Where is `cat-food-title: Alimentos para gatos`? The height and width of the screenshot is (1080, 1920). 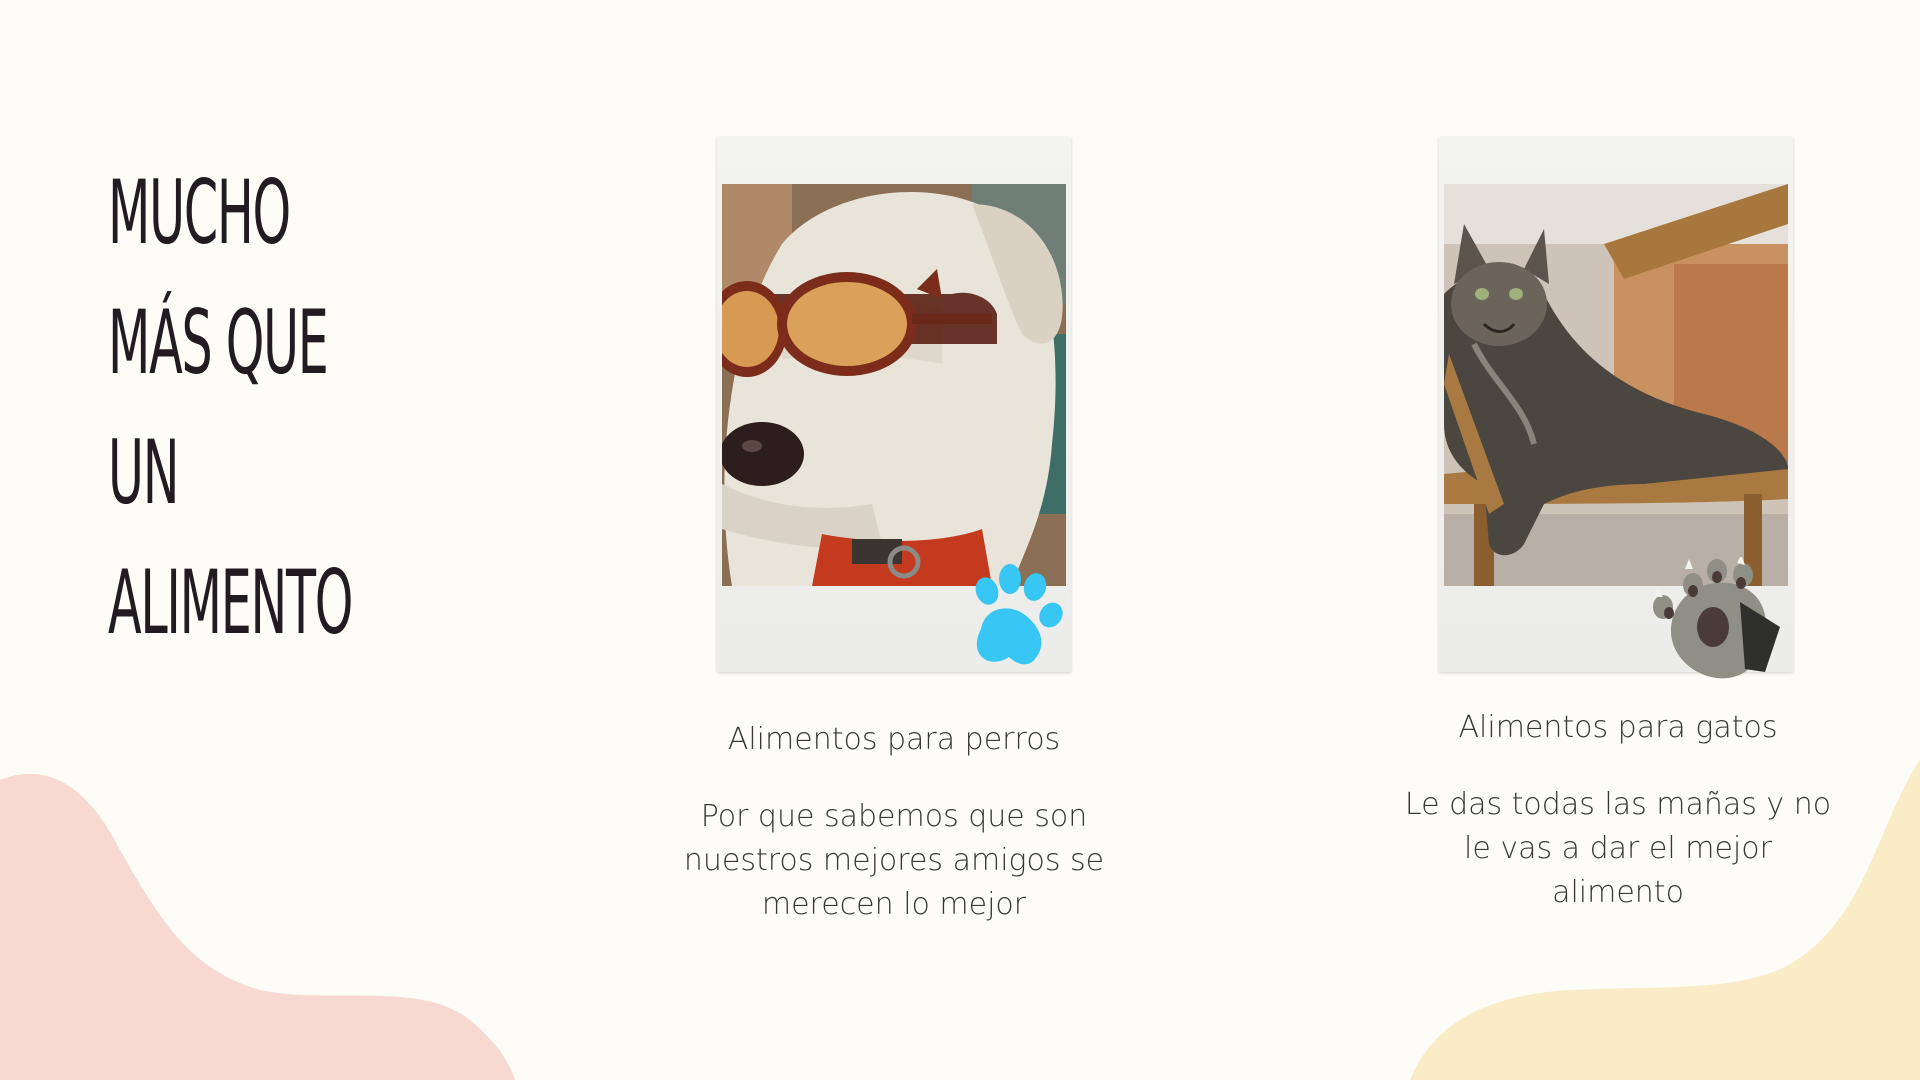 cat-food-title: Alimentos para gatos is located at coordinates (1618, 727).